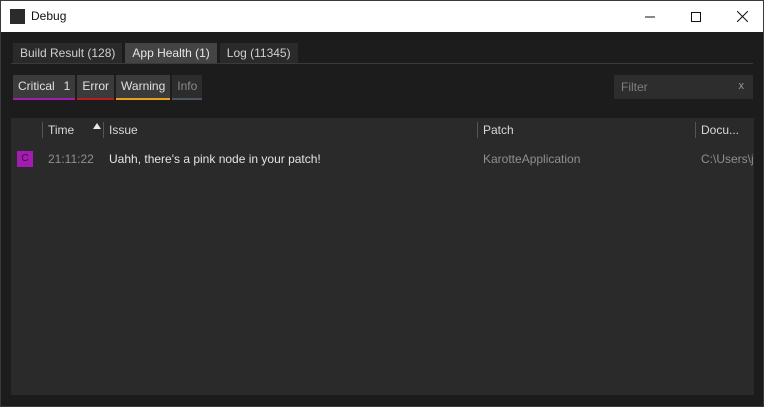 This screenshot has height=407, width=764. I want to click on row-patch: KarotteApplication, so click(532, 159).